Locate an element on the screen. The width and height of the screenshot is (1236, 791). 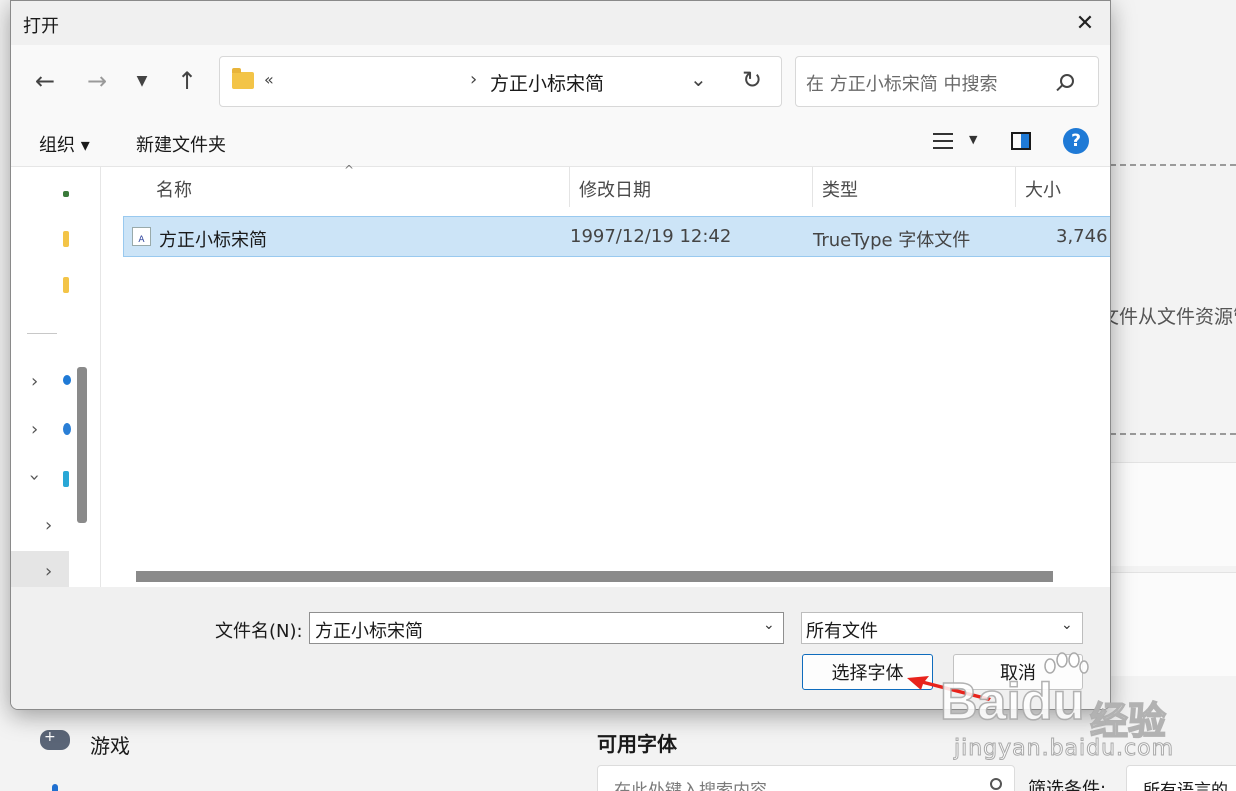
address-bar: « › 方正小标宋简 ⌄ ↻ is located at coordinates (500, 81).